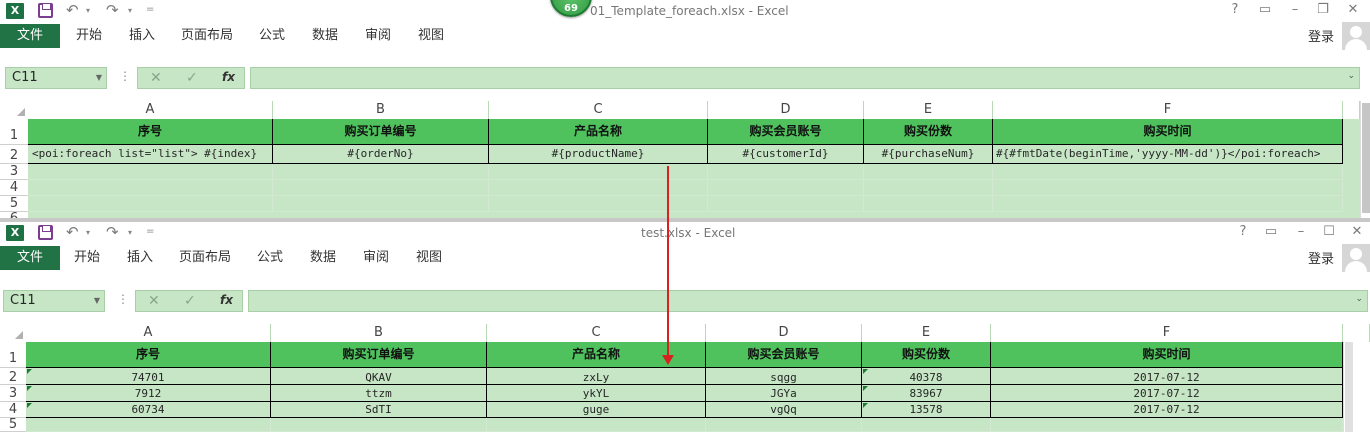 This screenshot has height=432, width=1370. Describe the element at coordinates (596, 410) in the screenshot. I see `data-cell: guge` at that location.